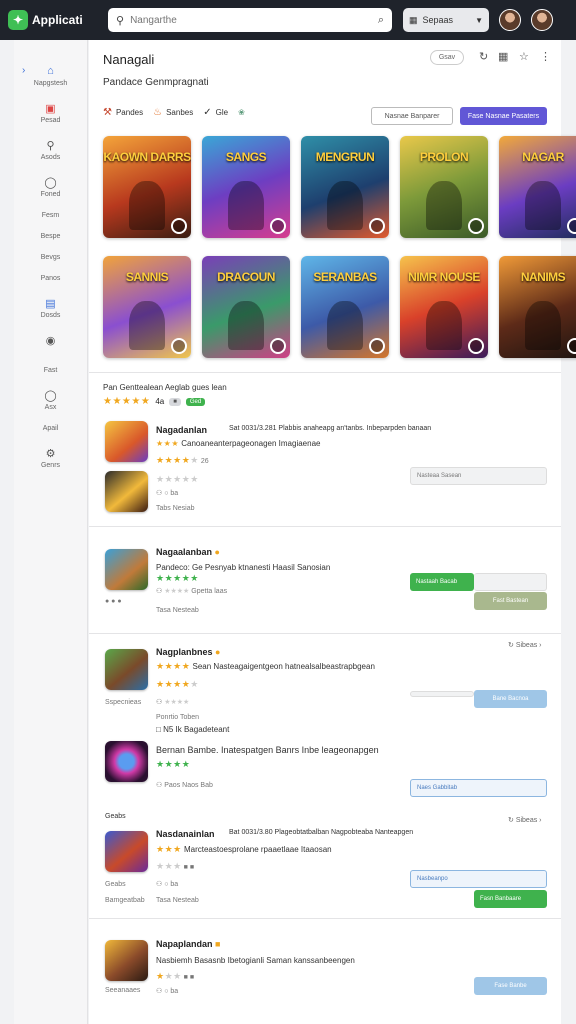 The image size is (576, 1024). What do you see at coordinates (182, 460) in the screenshot?
I see `app-rating: ★★★★★ 26` at bounding box center [182, 460].